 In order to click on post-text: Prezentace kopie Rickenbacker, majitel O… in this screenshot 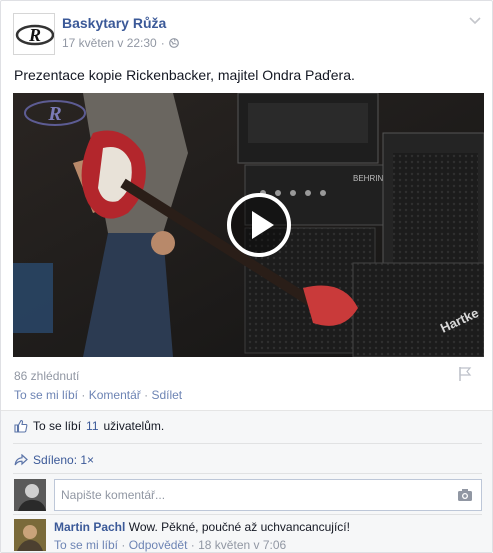, I will do `click(184, 75)`.